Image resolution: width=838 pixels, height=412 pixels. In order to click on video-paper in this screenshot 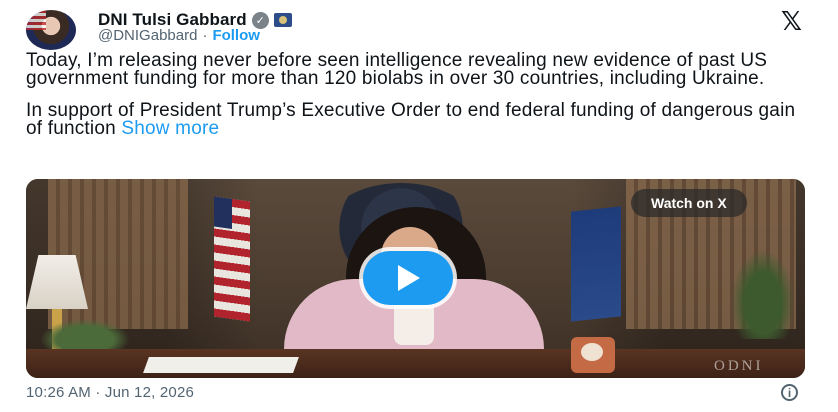, I will do `click(221, 365)`.